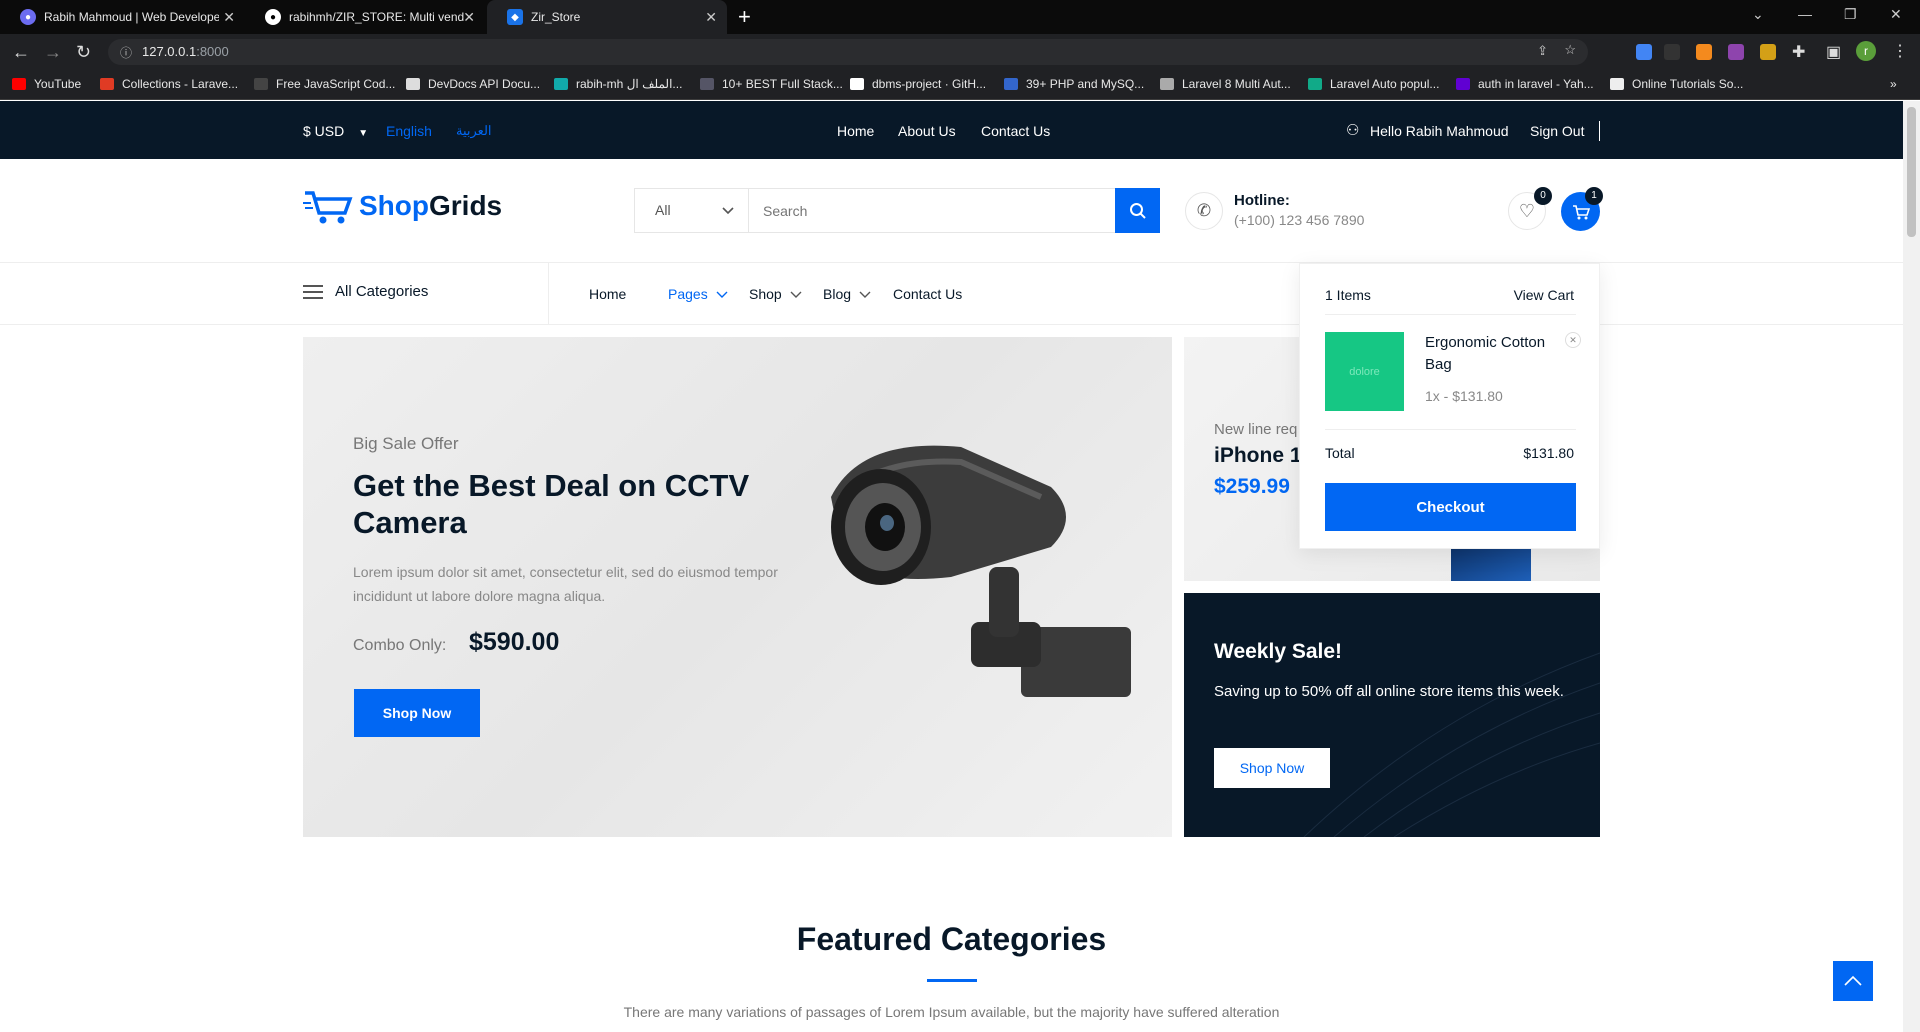 This screenshot has width=1920, height=1032. Describe the element at coordinates (1015, 131) in the screenshot. I see `top-link-contact: Contact Us` at that location.